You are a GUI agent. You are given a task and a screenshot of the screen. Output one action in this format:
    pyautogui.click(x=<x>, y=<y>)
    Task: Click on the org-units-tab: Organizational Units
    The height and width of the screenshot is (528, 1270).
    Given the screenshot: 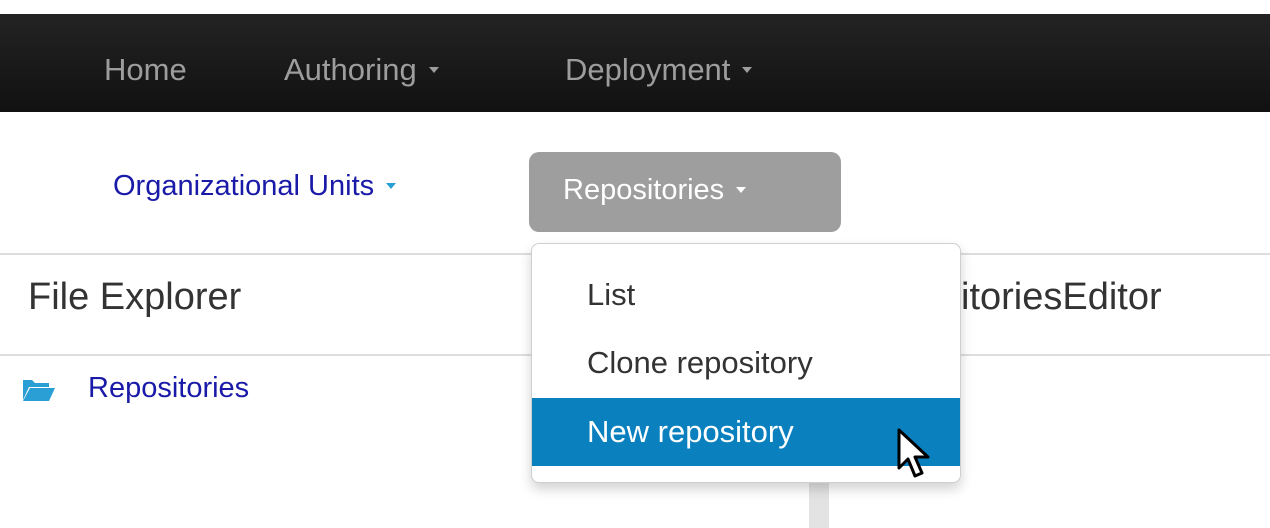 What is the action you would take?
    pyautogui.click(x=255, y=186)
    